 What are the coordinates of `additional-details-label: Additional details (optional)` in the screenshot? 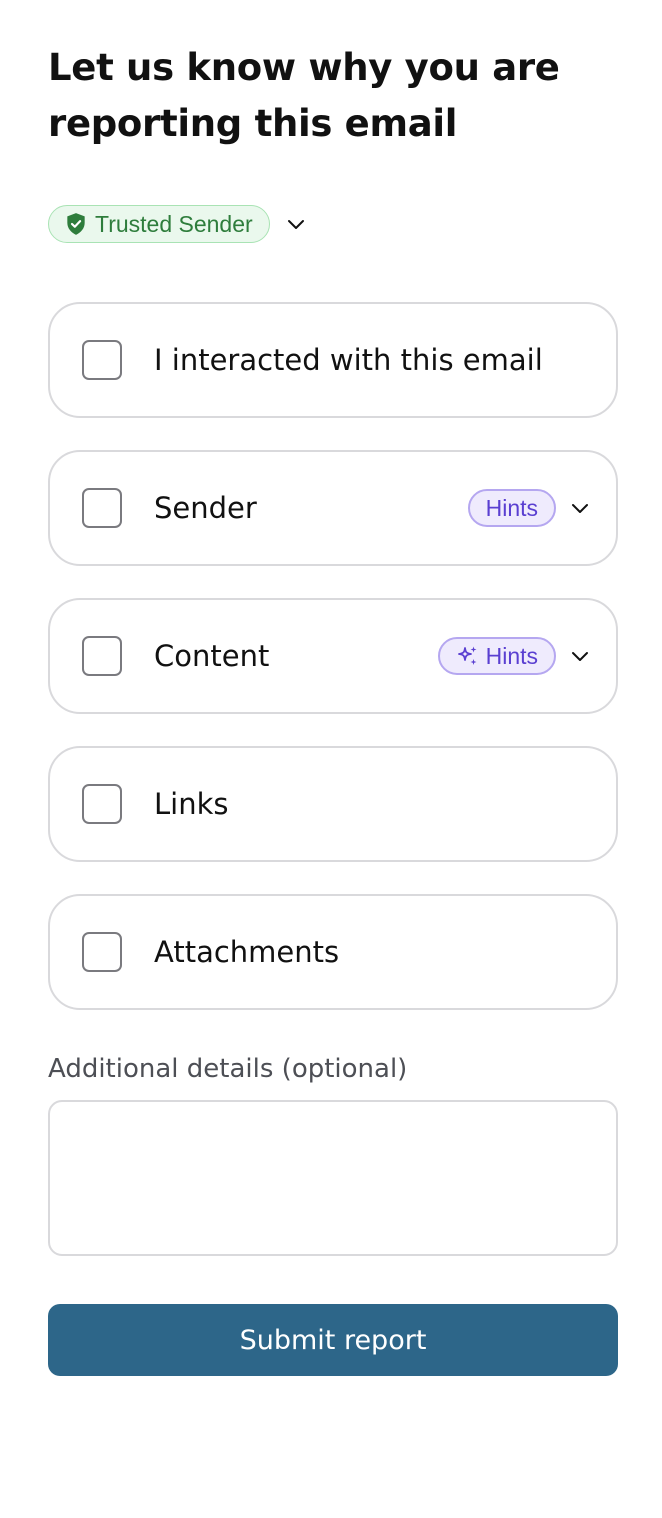 It's located at (228, 1069).